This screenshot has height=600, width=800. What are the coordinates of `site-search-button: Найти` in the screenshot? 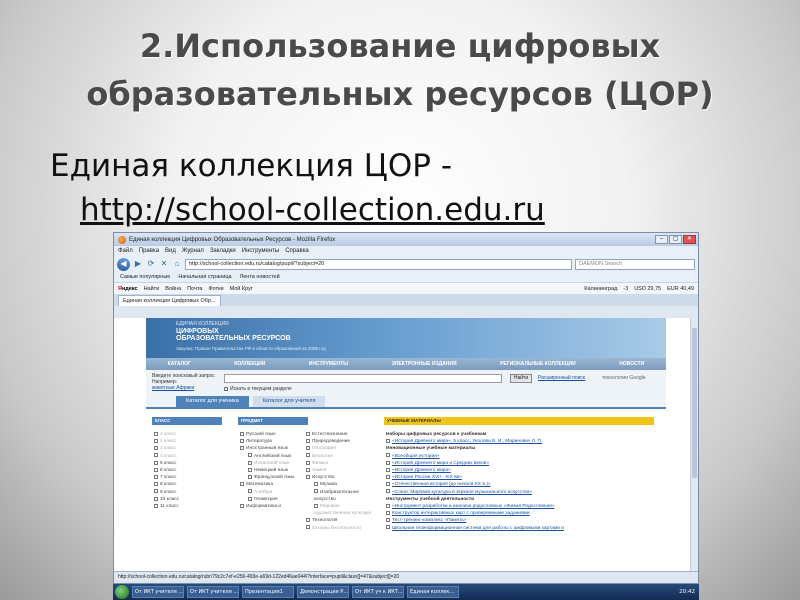 It's located at (521, 378).